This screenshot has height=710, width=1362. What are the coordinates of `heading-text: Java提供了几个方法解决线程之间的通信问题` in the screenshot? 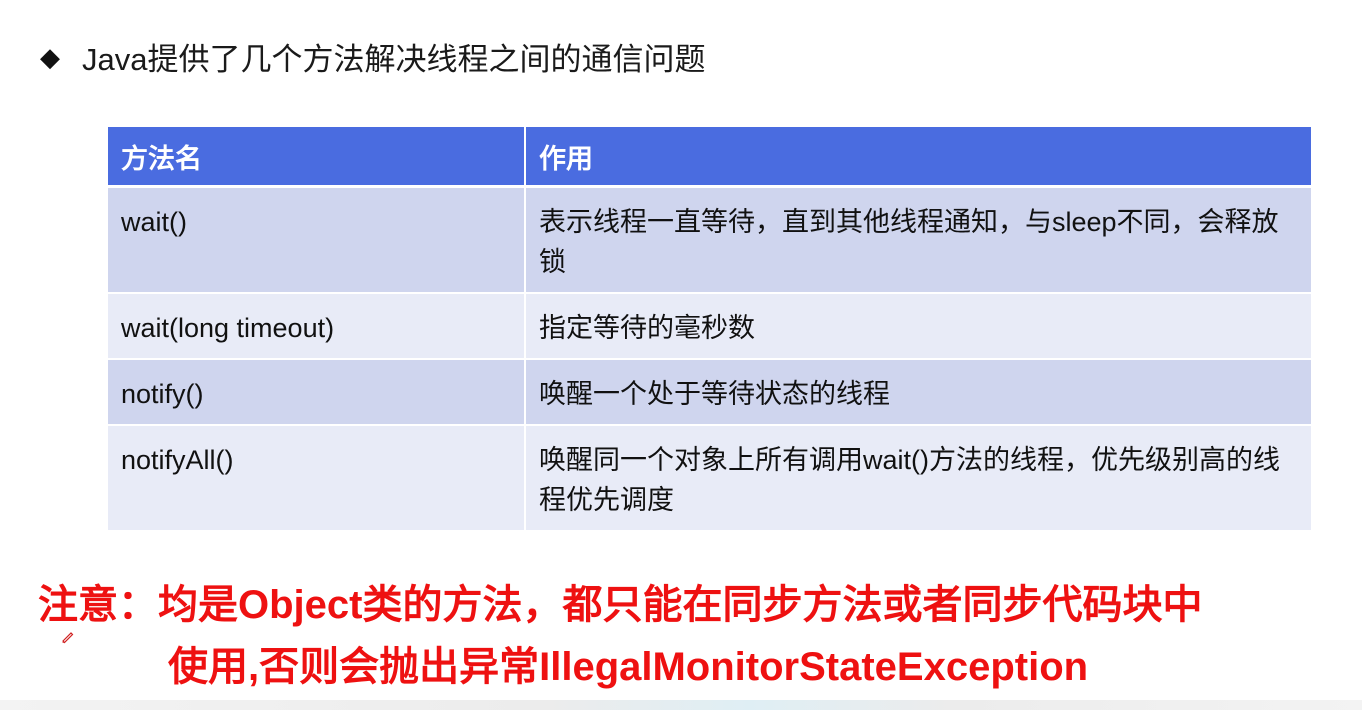 It's located at (394, 59).